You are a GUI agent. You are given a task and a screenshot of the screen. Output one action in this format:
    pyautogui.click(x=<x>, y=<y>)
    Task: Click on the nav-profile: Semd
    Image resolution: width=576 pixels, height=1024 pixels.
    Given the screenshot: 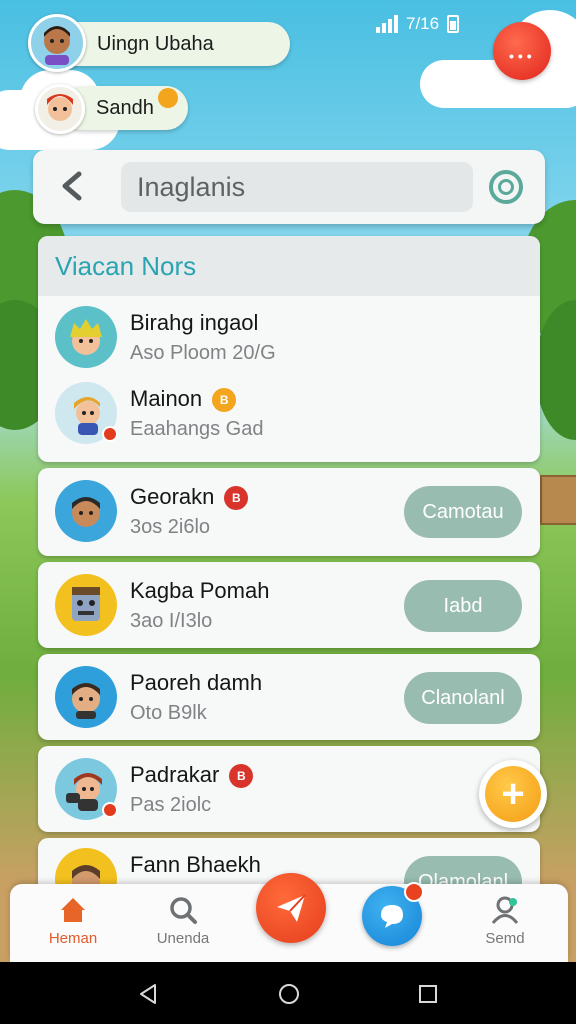 What is the action you would take?
    pyautogui.click(x=505, y=919)
    